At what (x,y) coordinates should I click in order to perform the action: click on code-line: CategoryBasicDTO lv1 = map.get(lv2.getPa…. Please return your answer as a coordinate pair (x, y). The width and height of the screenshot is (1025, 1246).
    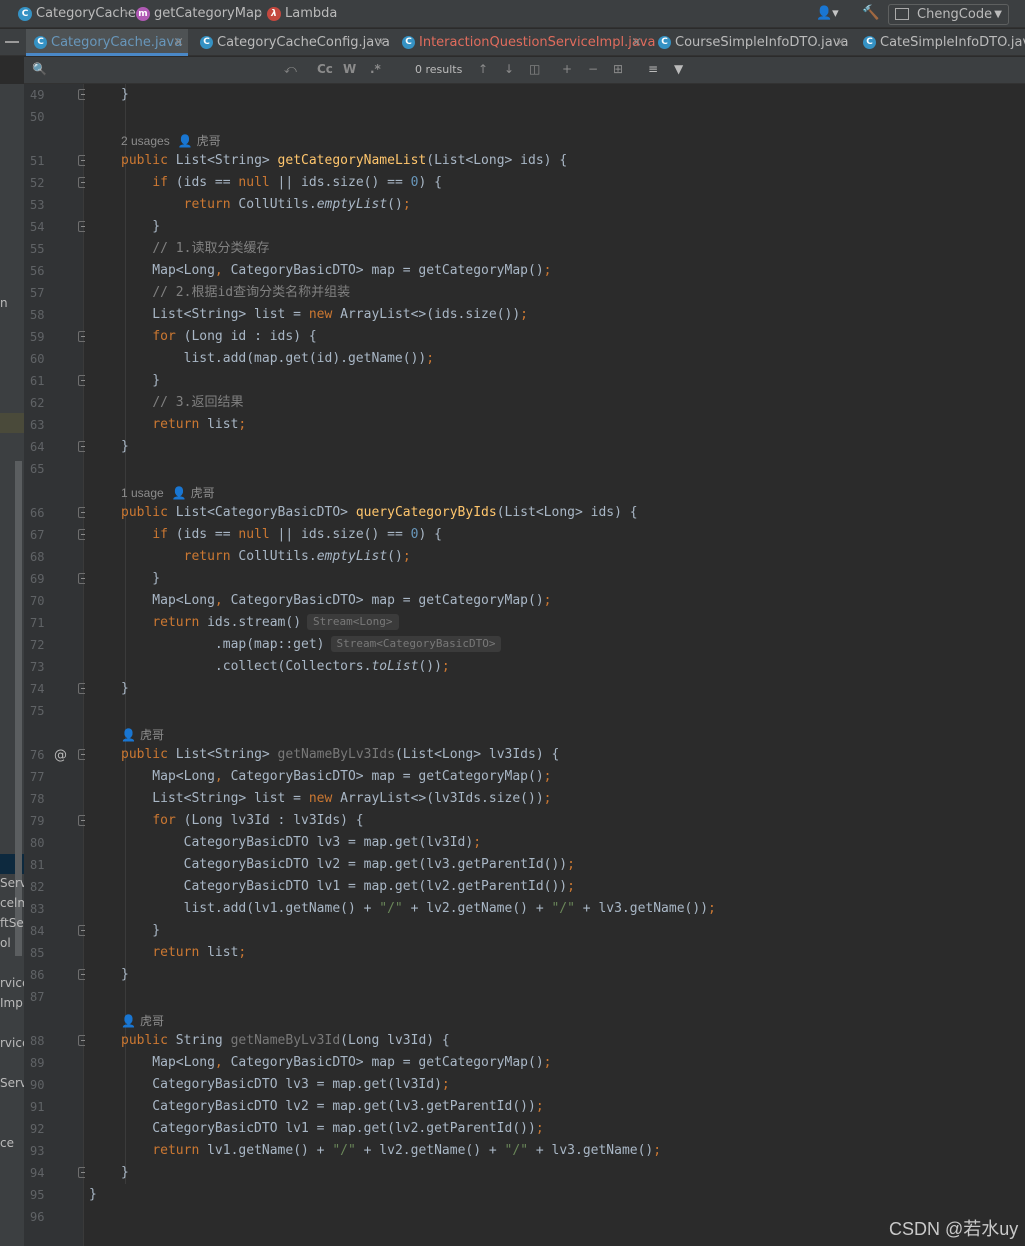
    Looking at the image, I should click on (348, 886).